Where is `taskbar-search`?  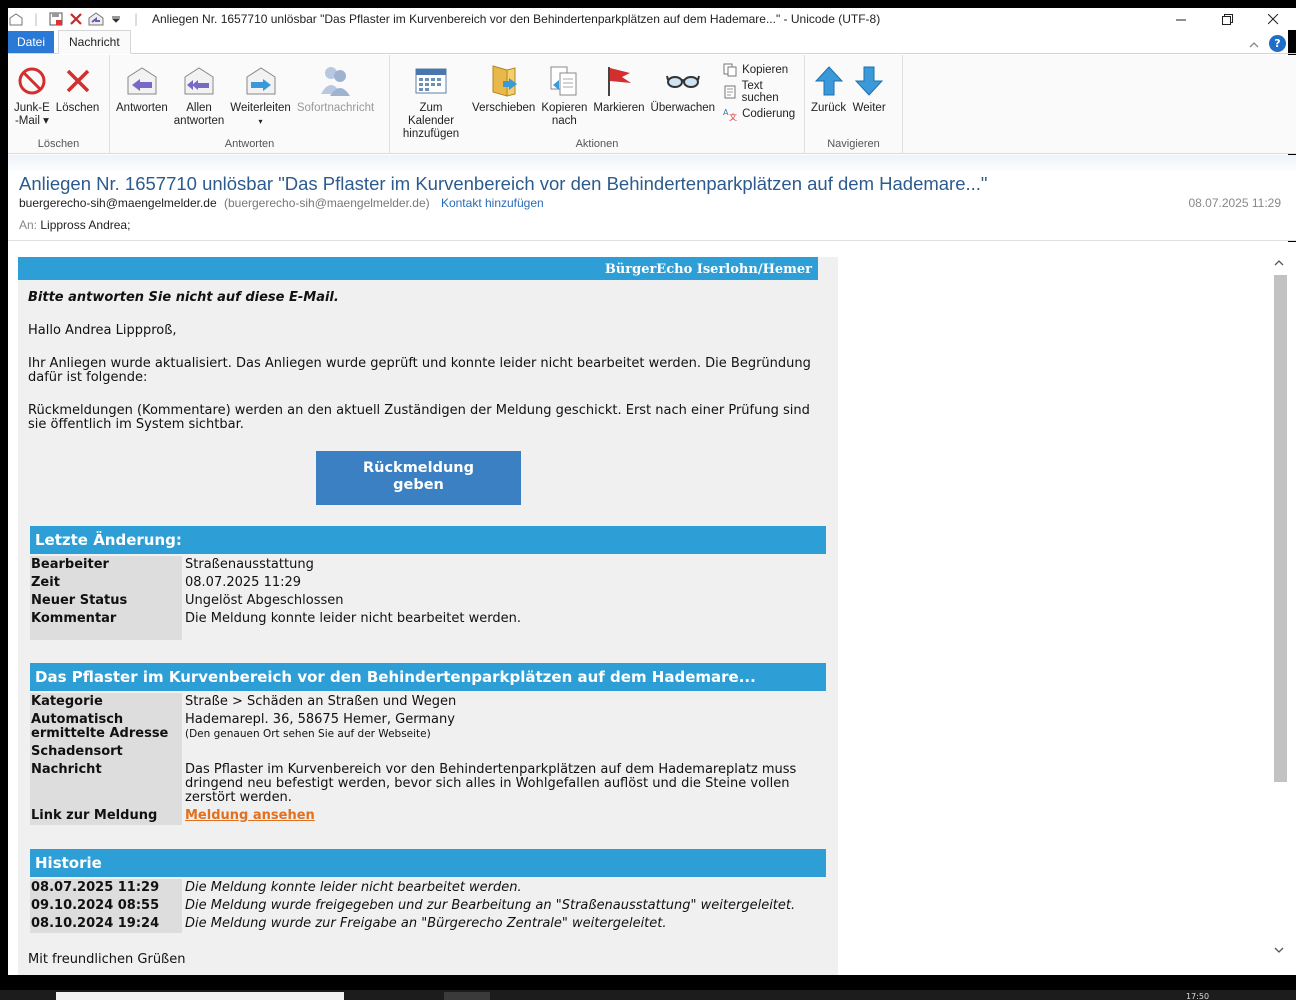
taskbar-search is located at coordinates (200, 996).